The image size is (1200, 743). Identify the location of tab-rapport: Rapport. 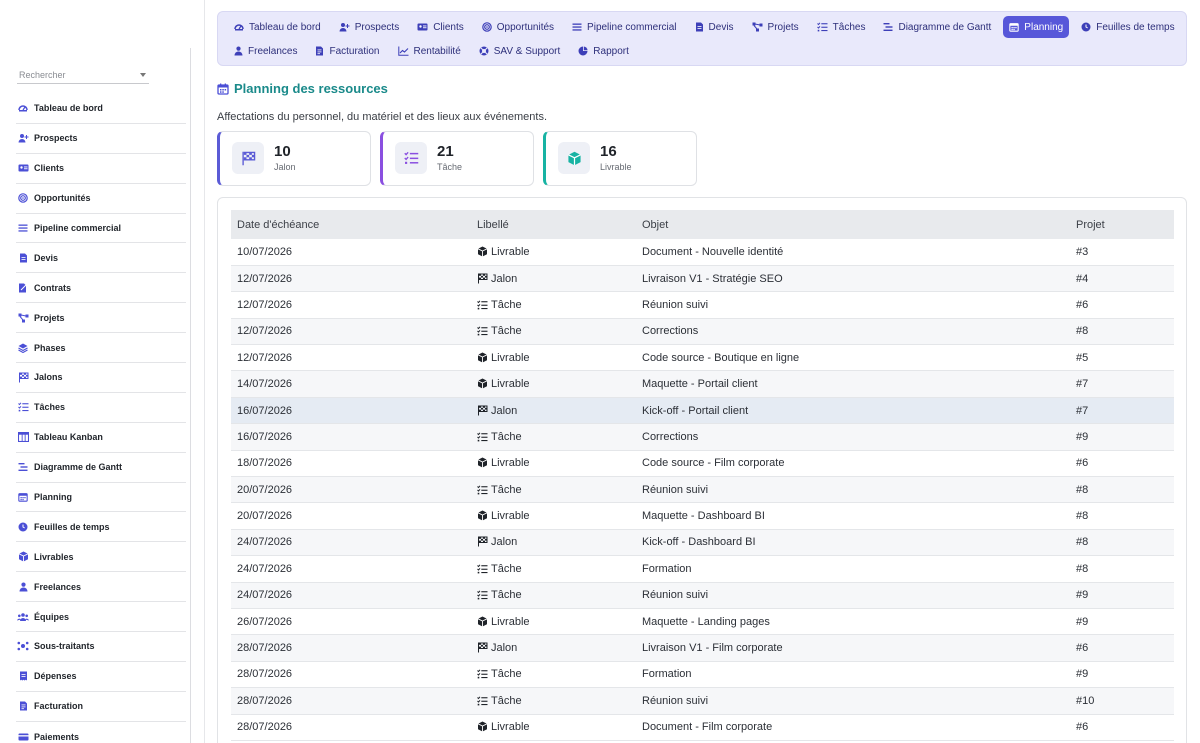
(603, 51).